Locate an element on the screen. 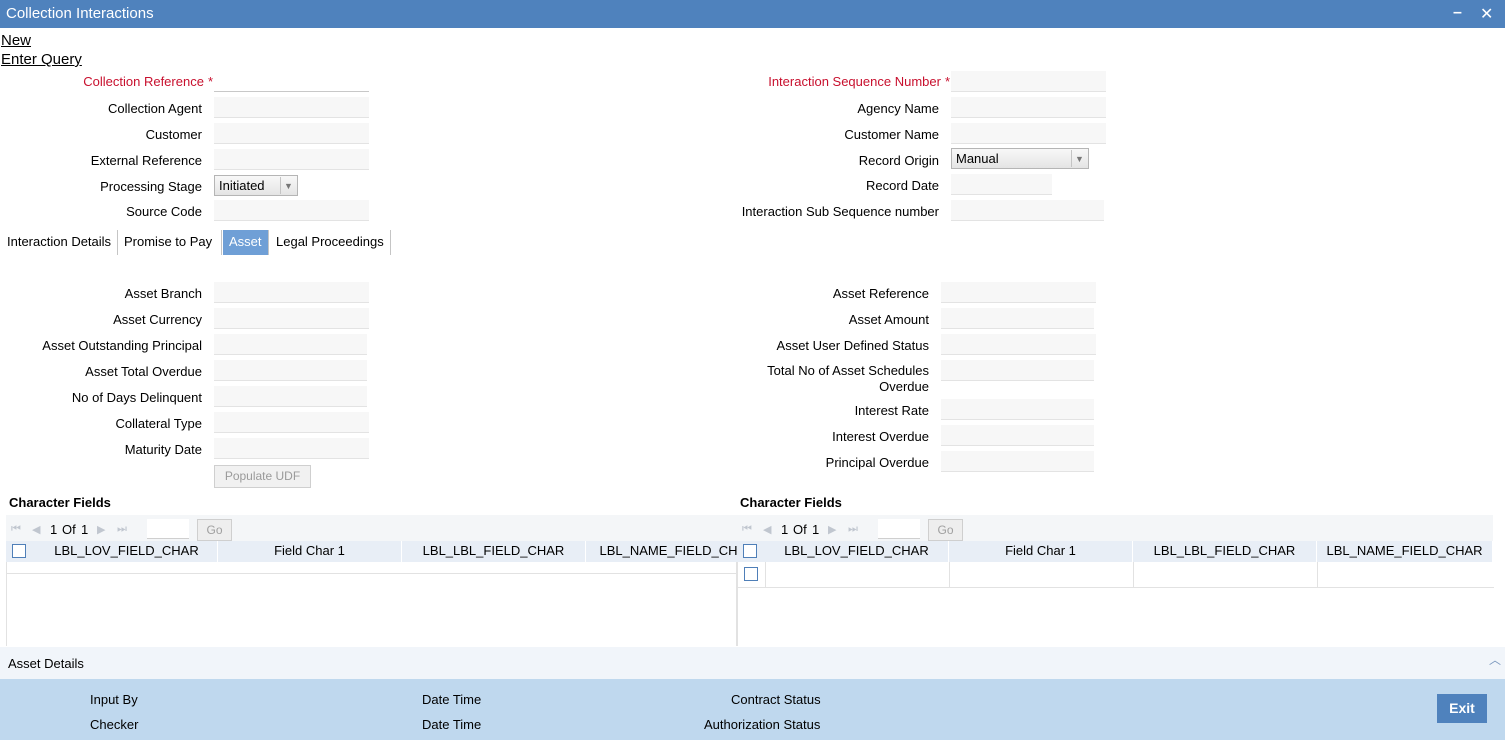 The image size is (1505, 740). grid-pager-right: ⏮ ◀ 1 Of 1 ▶ ⏭ Go is located at coordinates (1115, 529).